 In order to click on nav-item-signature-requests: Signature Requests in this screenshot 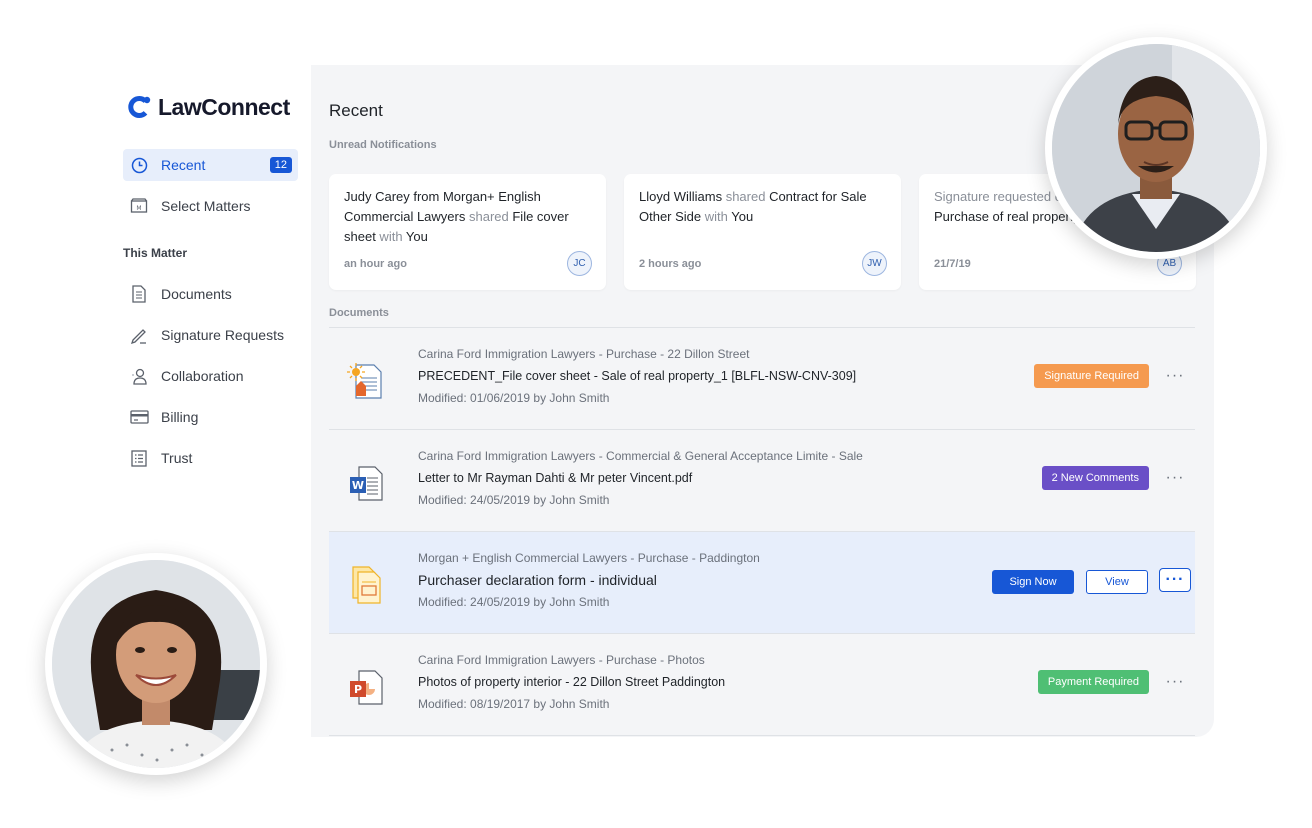, I will do `click(210, 335)`.